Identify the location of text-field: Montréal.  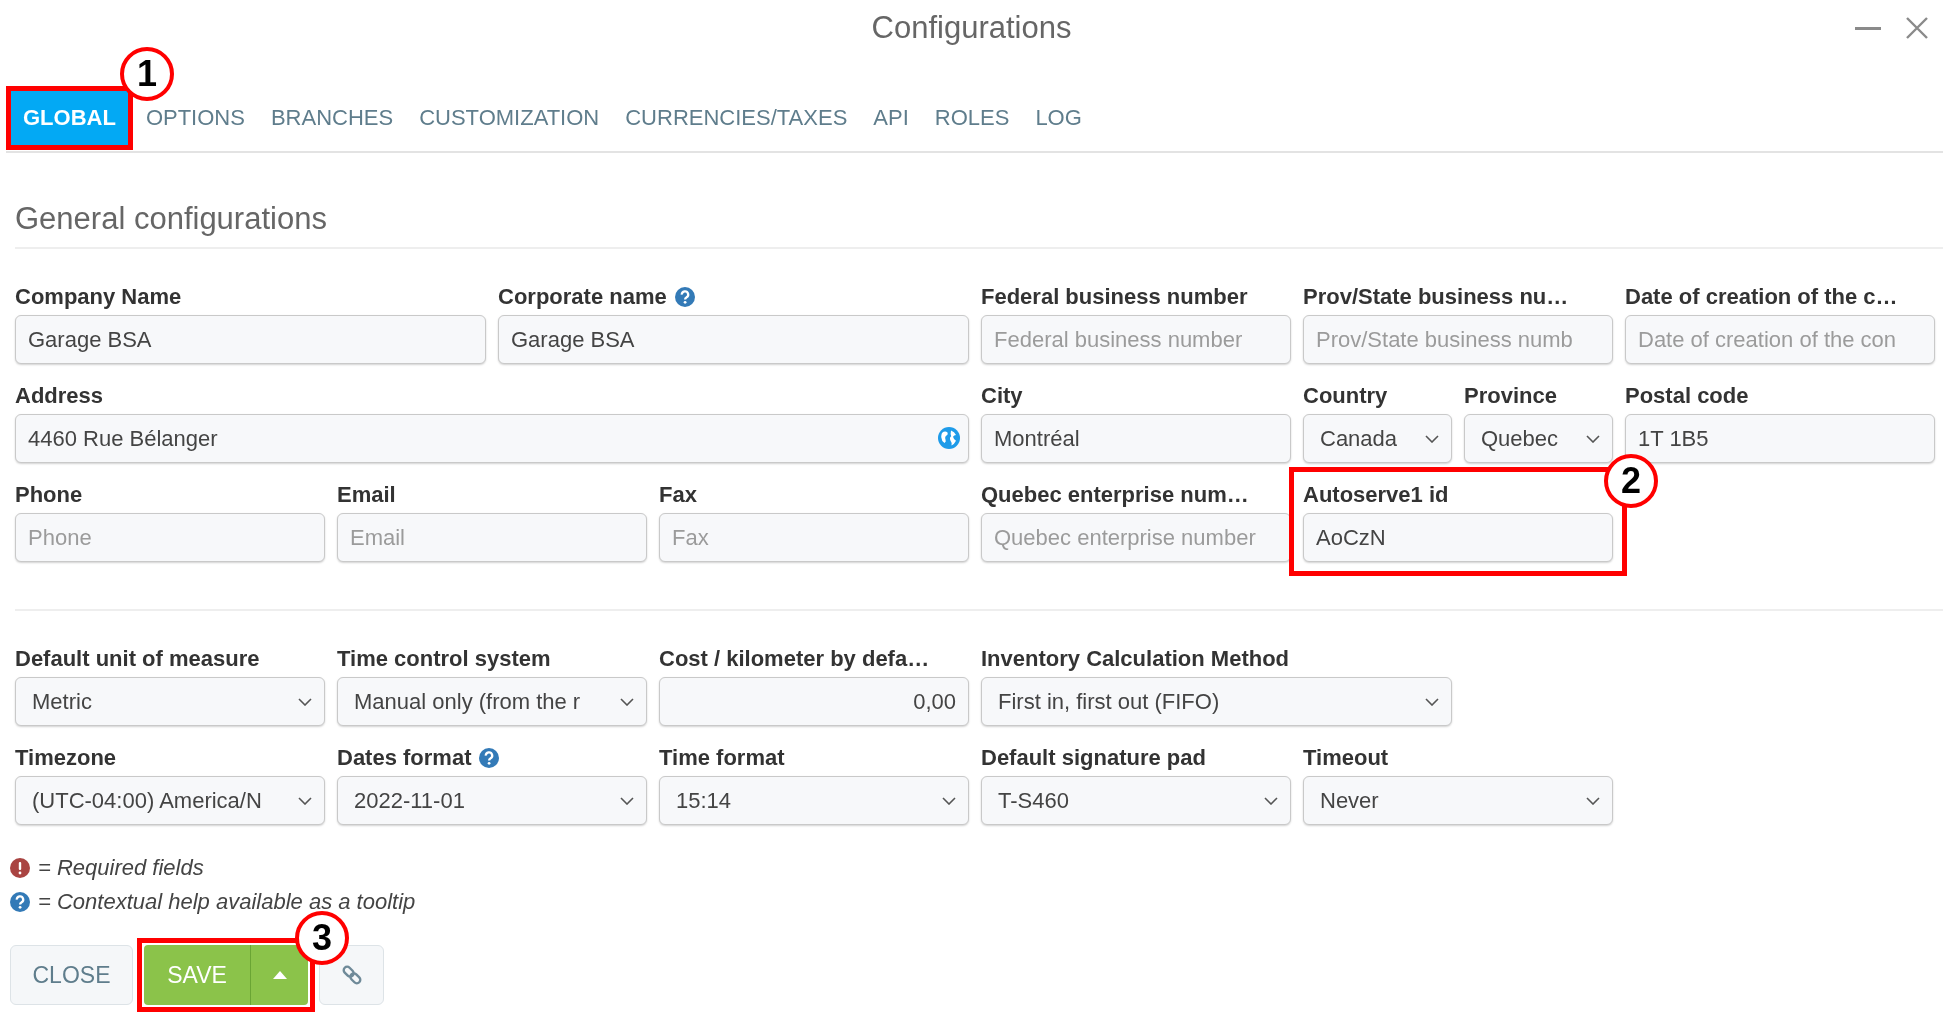
(1136, 438).